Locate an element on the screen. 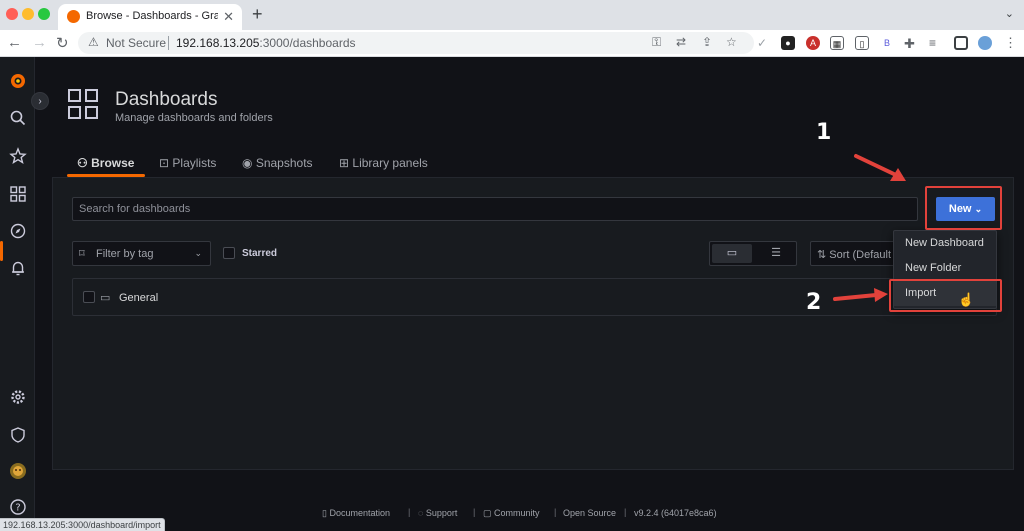  share-icon: ⇪ is located at coordinates (707, 42).